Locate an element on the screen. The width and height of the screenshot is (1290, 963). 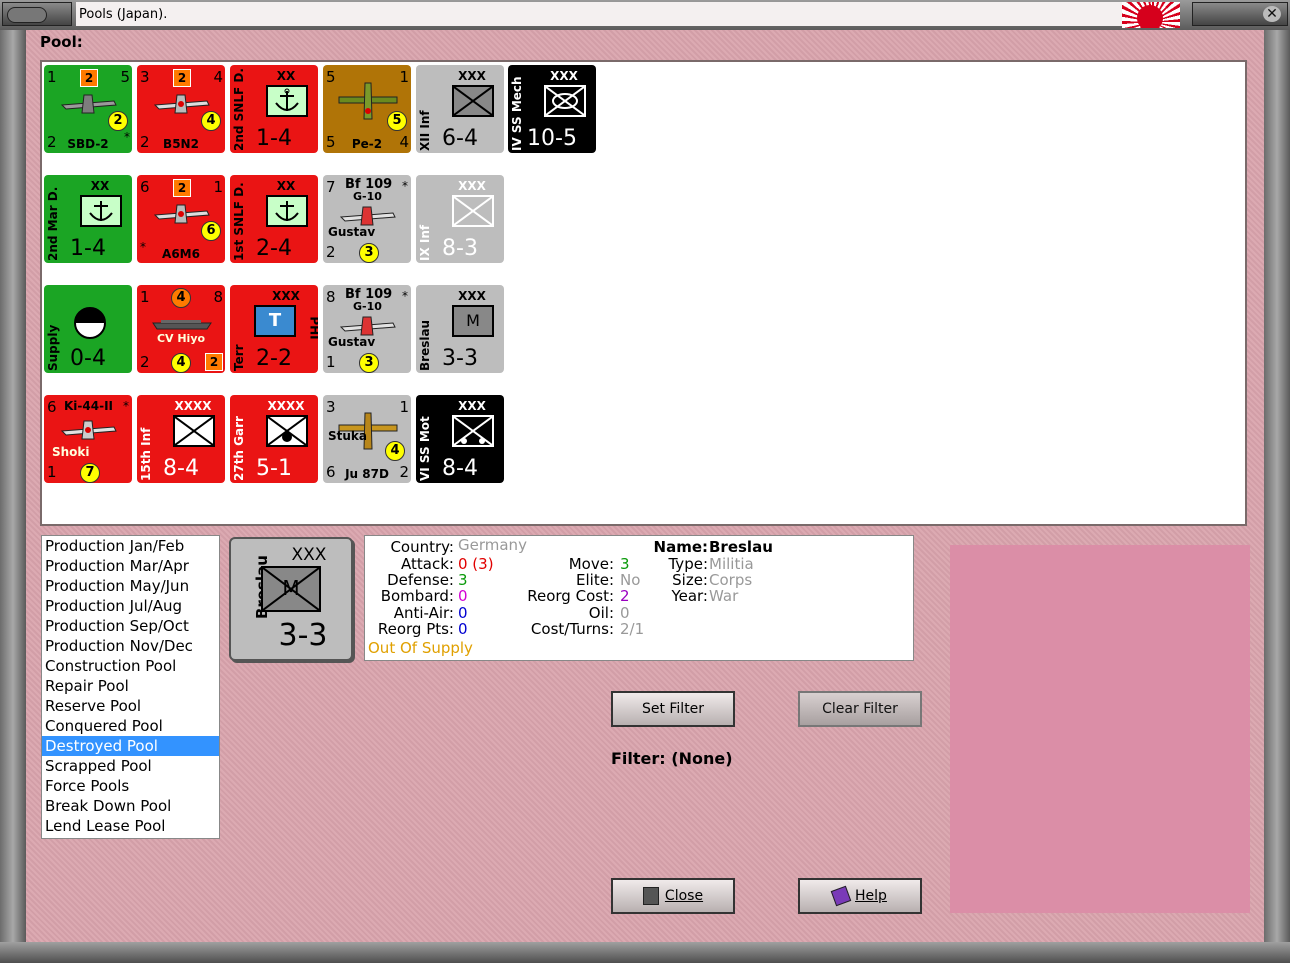
unit-counter-cv-hiyo: 1 4 8 CV Hiyo 2 4 2 is located at coordinates (181, 329).